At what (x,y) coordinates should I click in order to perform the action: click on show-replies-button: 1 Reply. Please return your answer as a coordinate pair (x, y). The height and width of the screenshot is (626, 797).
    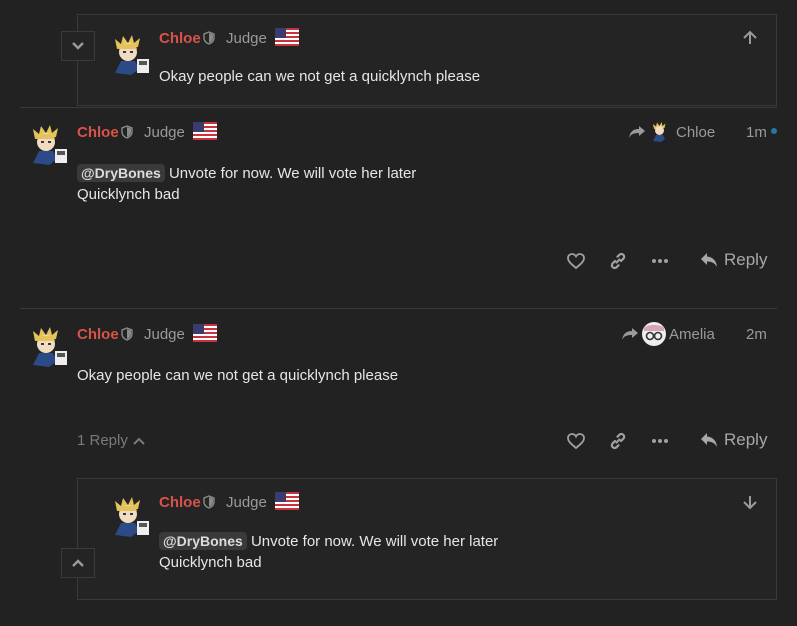
    Looking at the image, I should click on (111, 440).